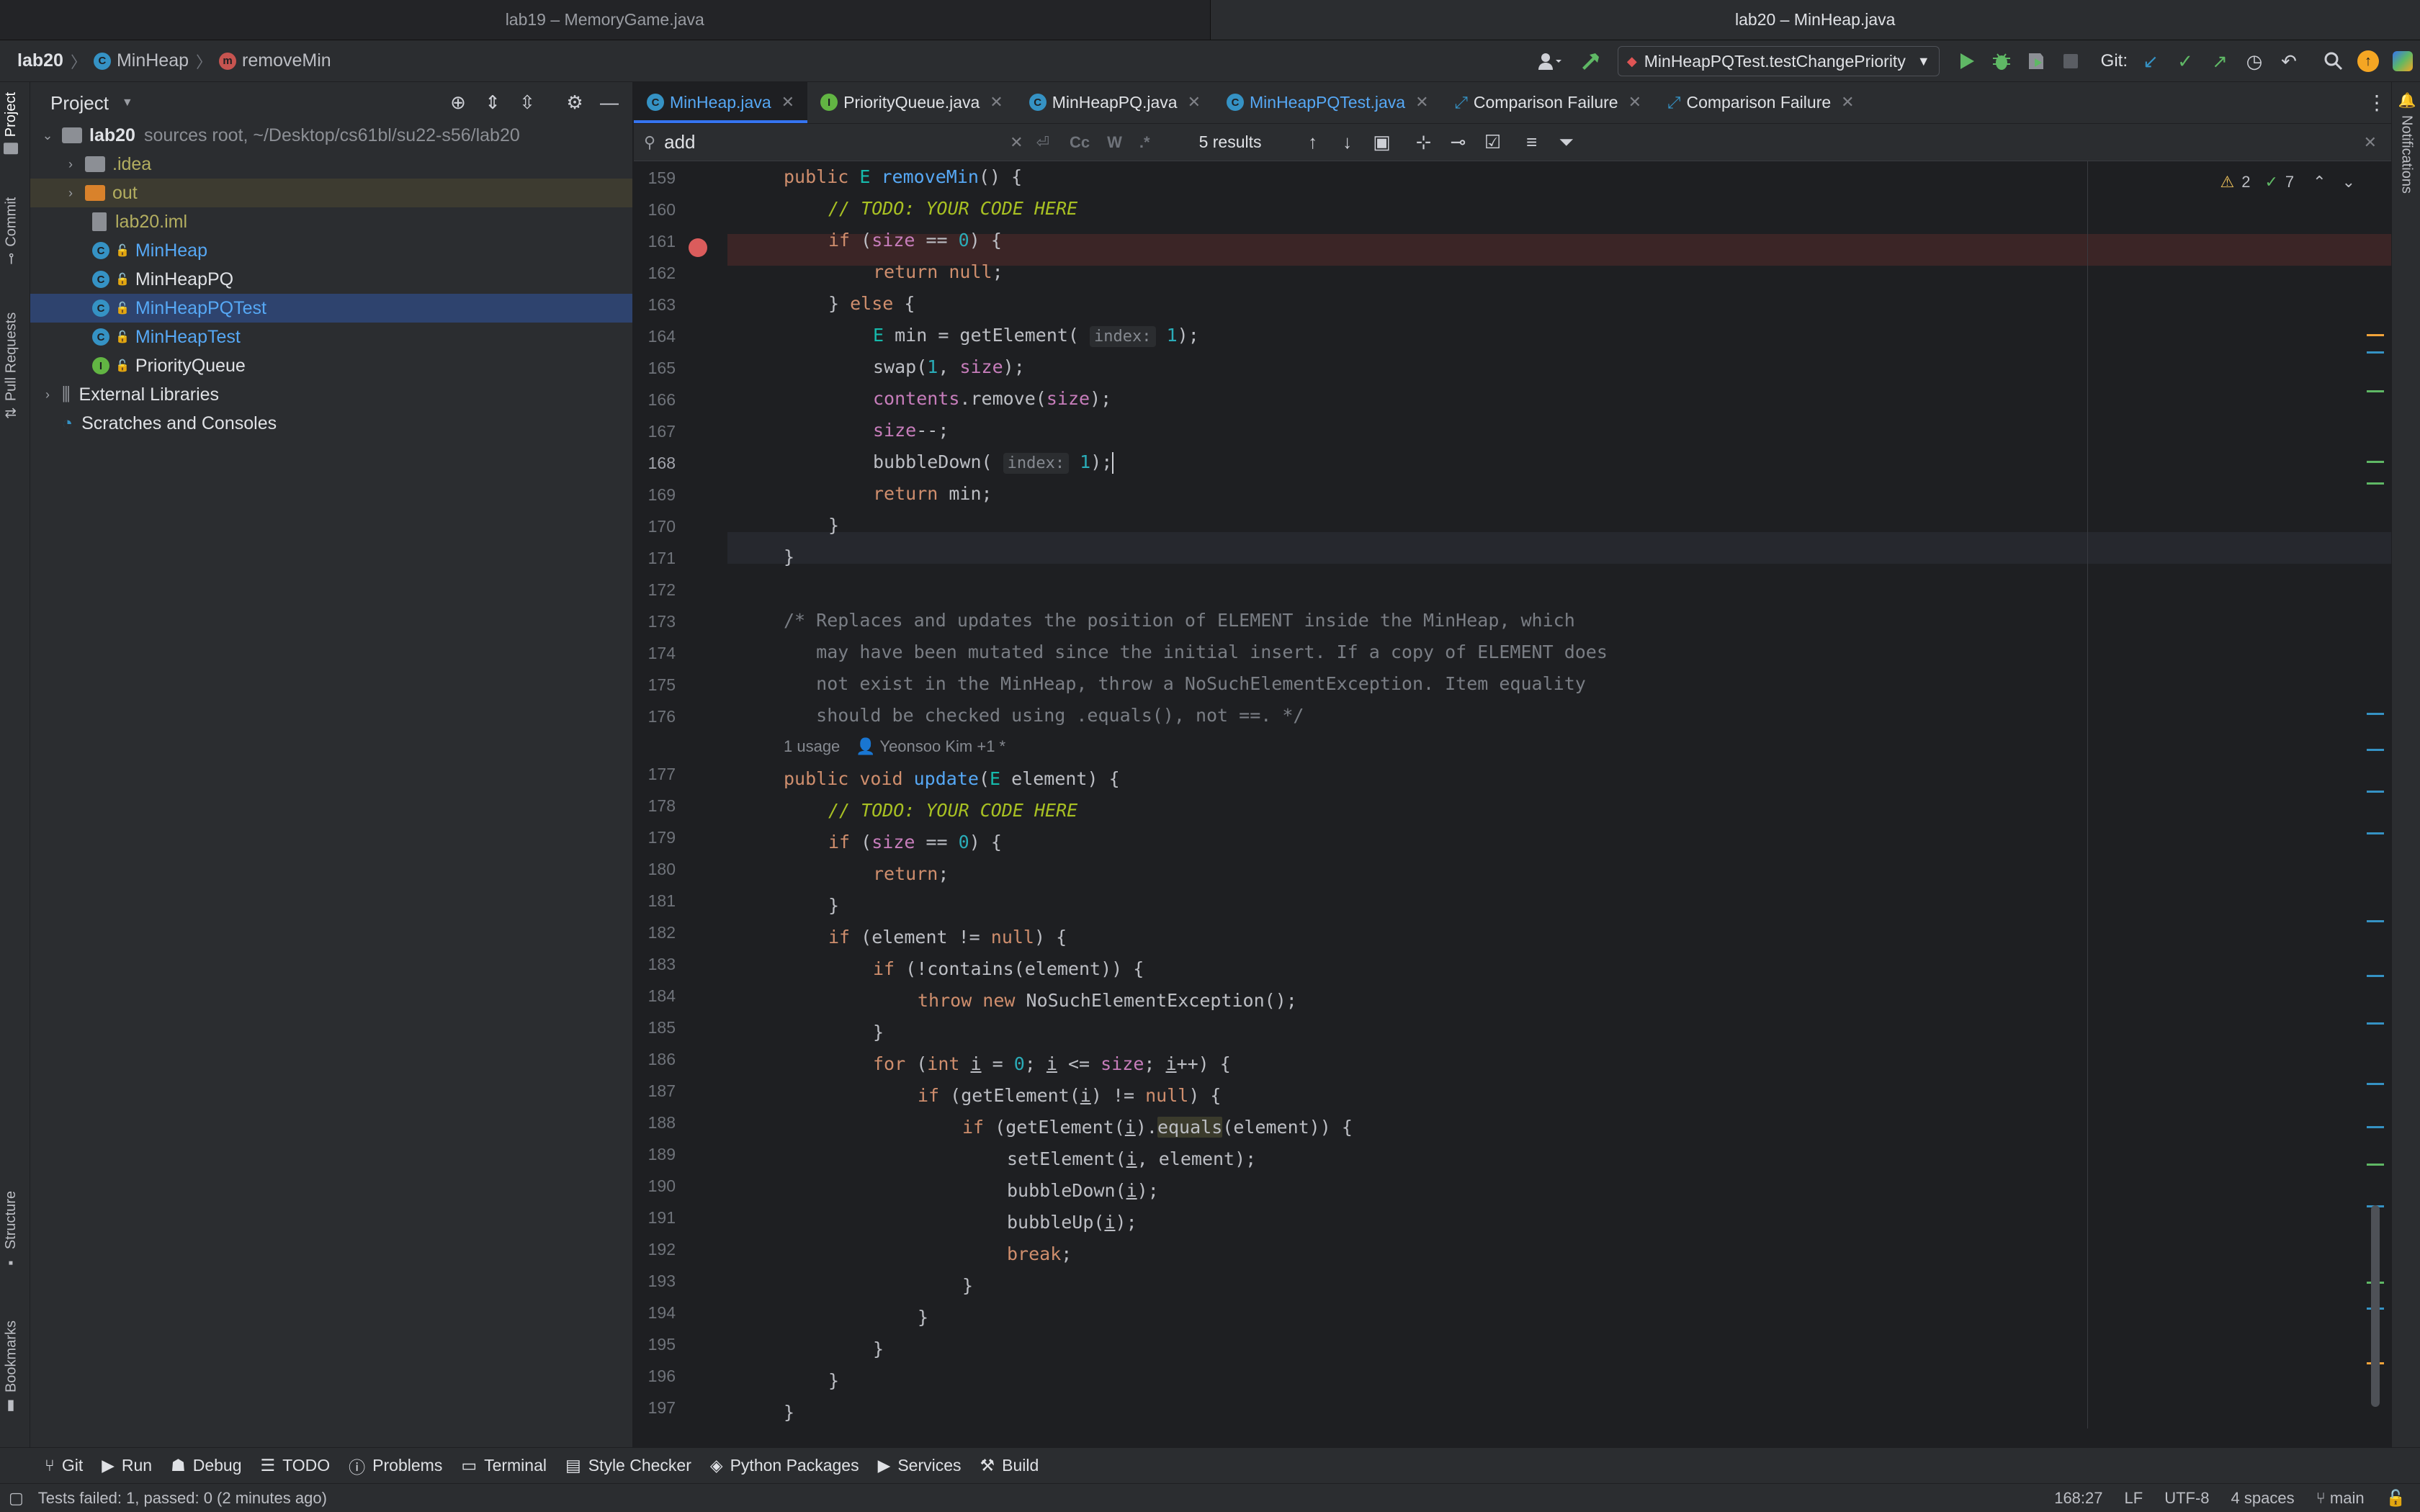  Describe the element at coordinates (912, 102) in the screenshot. I see `editor-tab-priorityqueue: I PriorityQueue.java ✕` at that location.